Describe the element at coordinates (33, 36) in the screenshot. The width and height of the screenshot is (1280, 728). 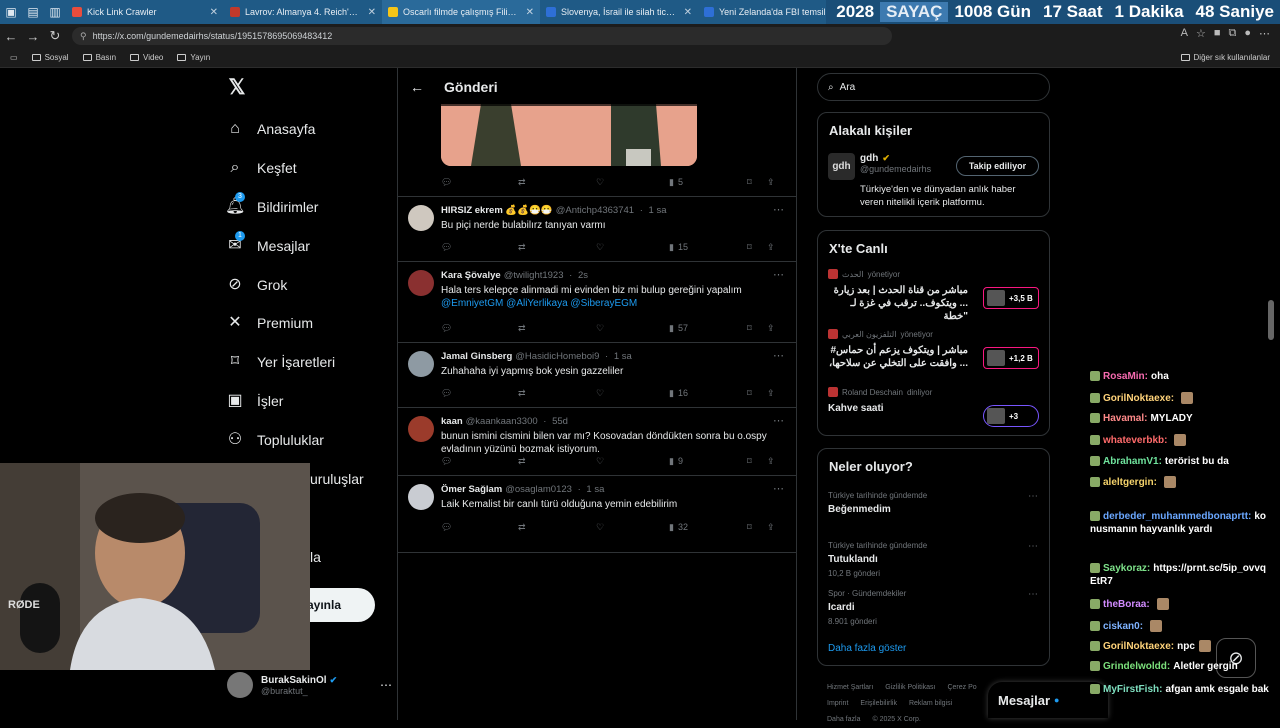
I see `forward-icon: →` at that location.